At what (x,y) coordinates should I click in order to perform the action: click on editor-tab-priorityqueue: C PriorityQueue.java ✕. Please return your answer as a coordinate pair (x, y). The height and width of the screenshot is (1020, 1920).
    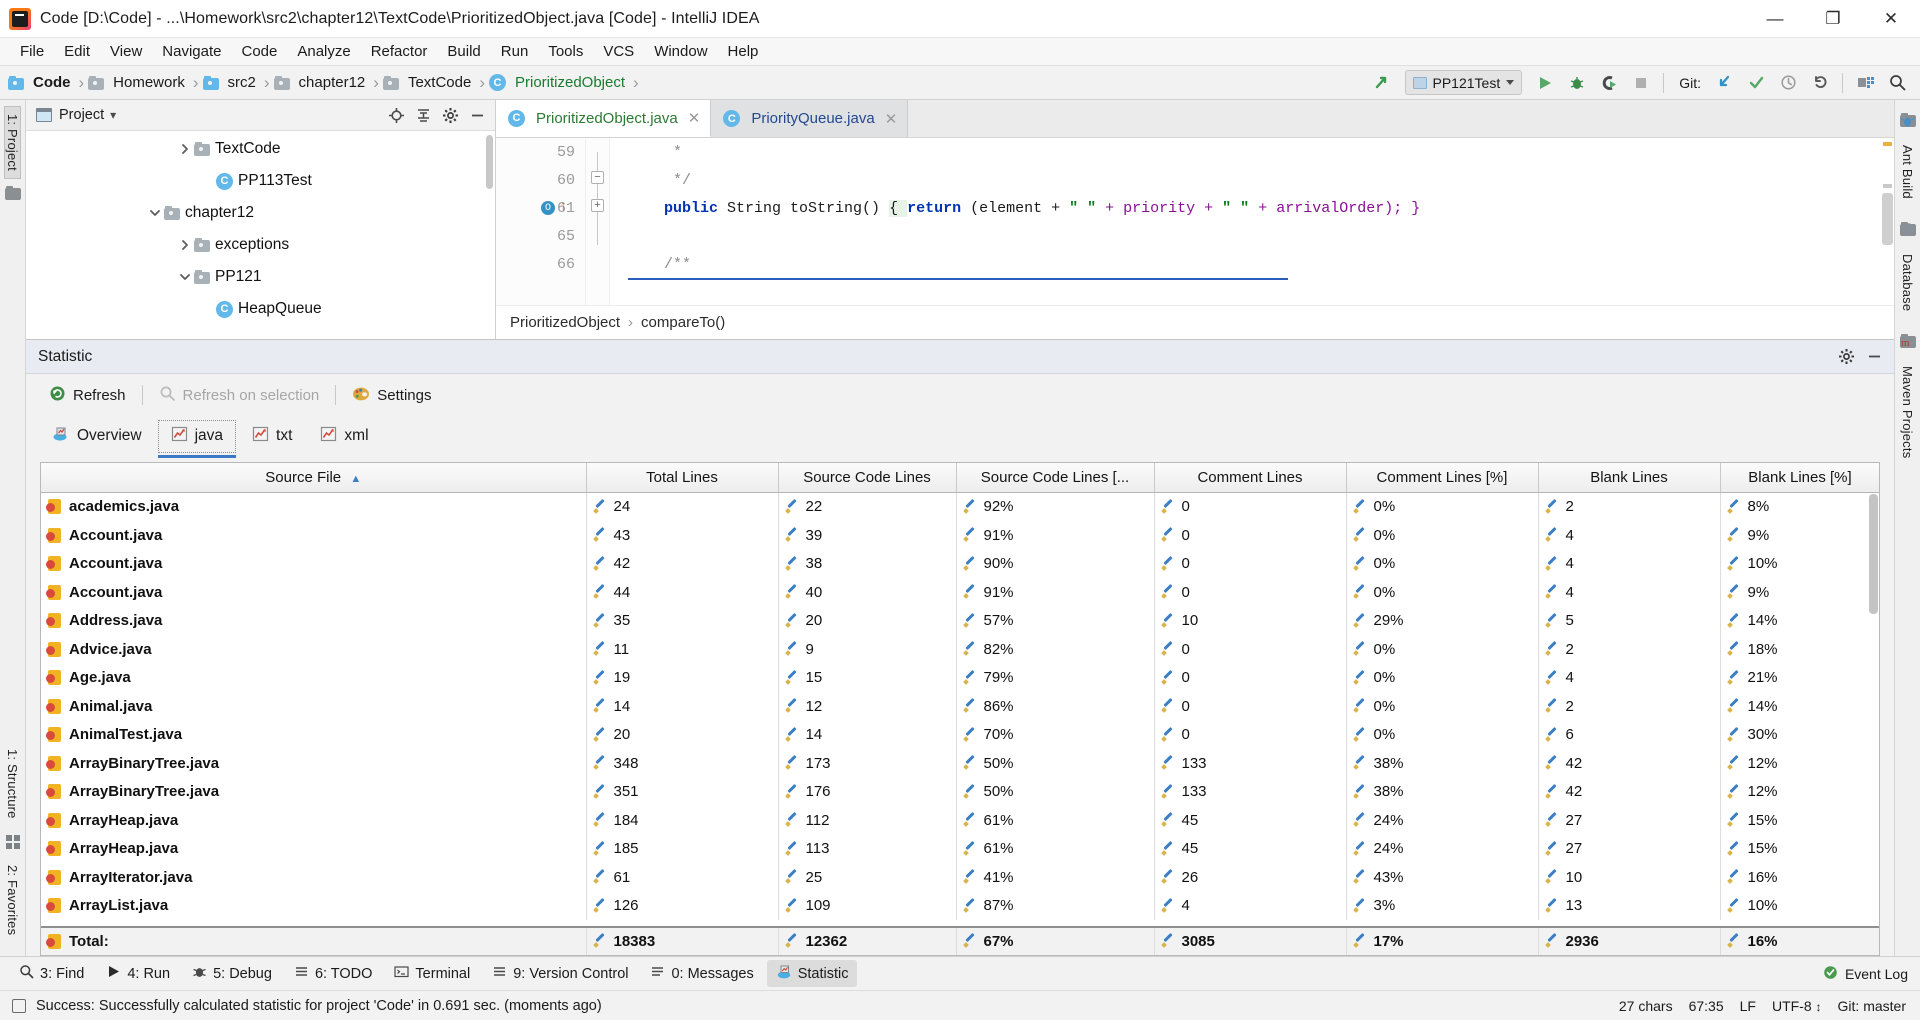
    Looking at the image, I should click on (810, 118).